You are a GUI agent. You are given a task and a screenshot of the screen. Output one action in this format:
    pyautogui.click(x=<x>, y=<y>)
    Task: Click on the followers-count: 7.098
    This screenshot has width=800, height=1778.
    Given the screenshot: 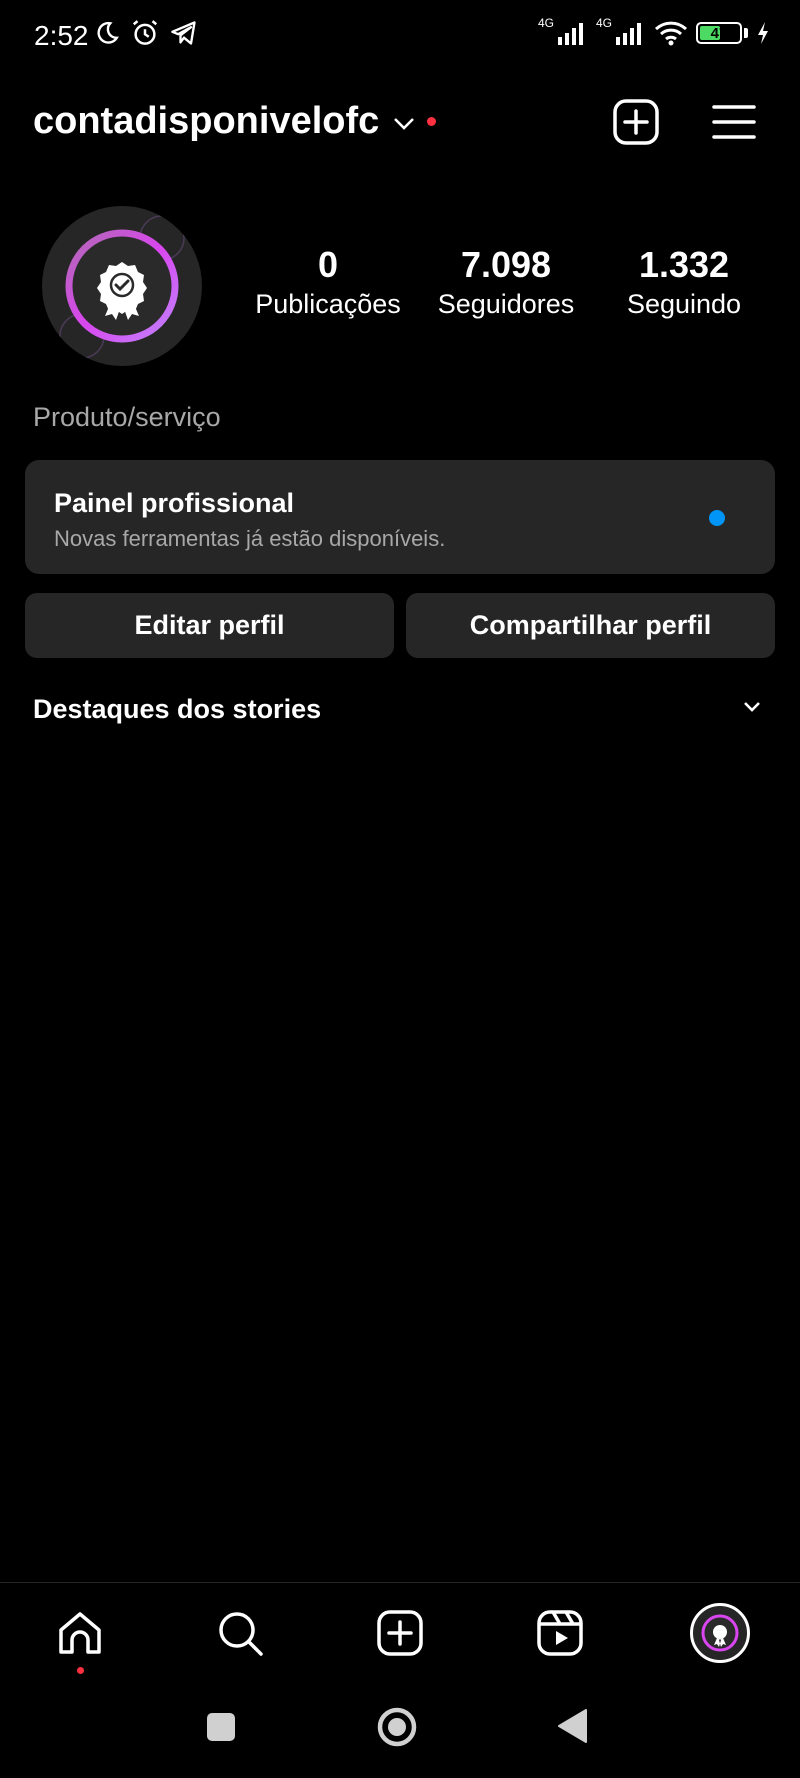 What is the action you would take?
    pyautogui.click(x=506, y=264)
    